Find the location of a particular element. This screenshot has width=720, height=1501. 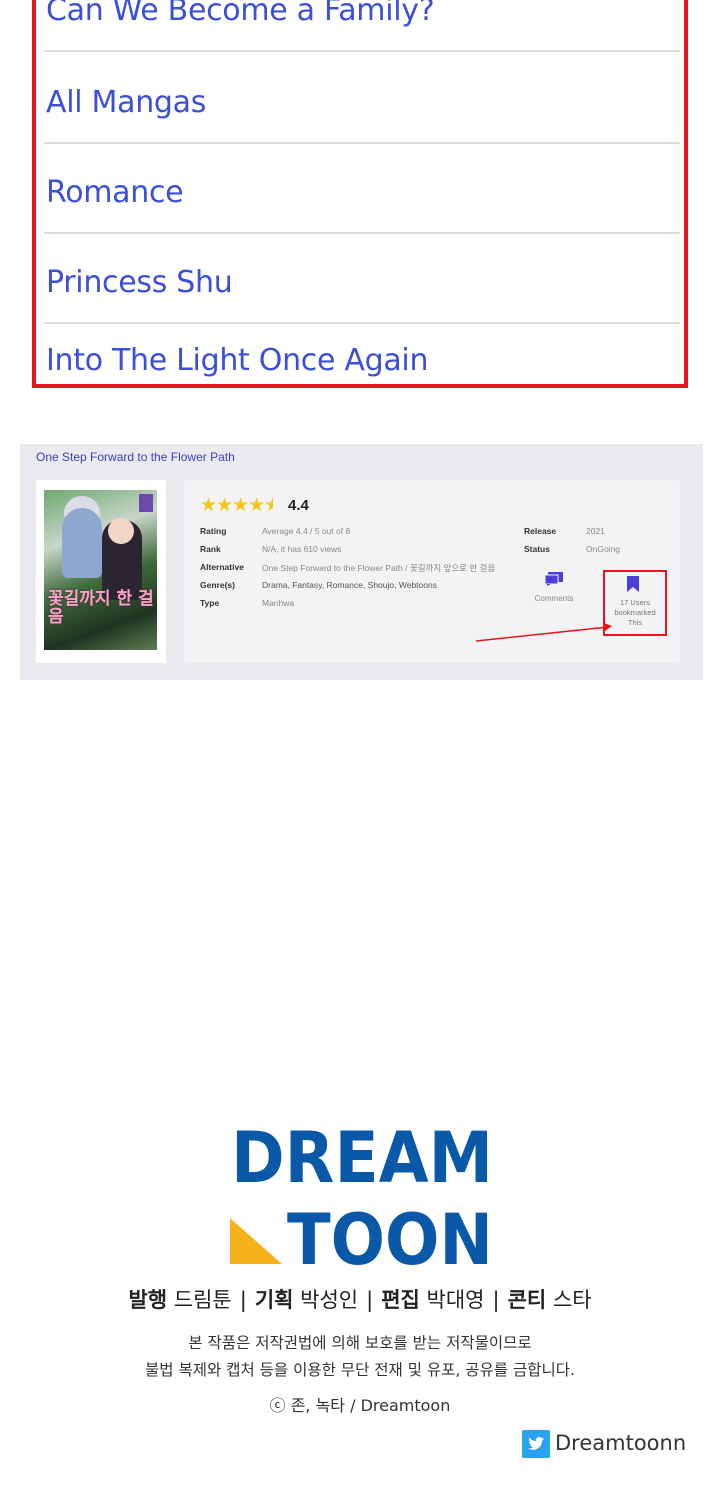

credit-name: 드림툰 is located at coordinates (202, 1300).